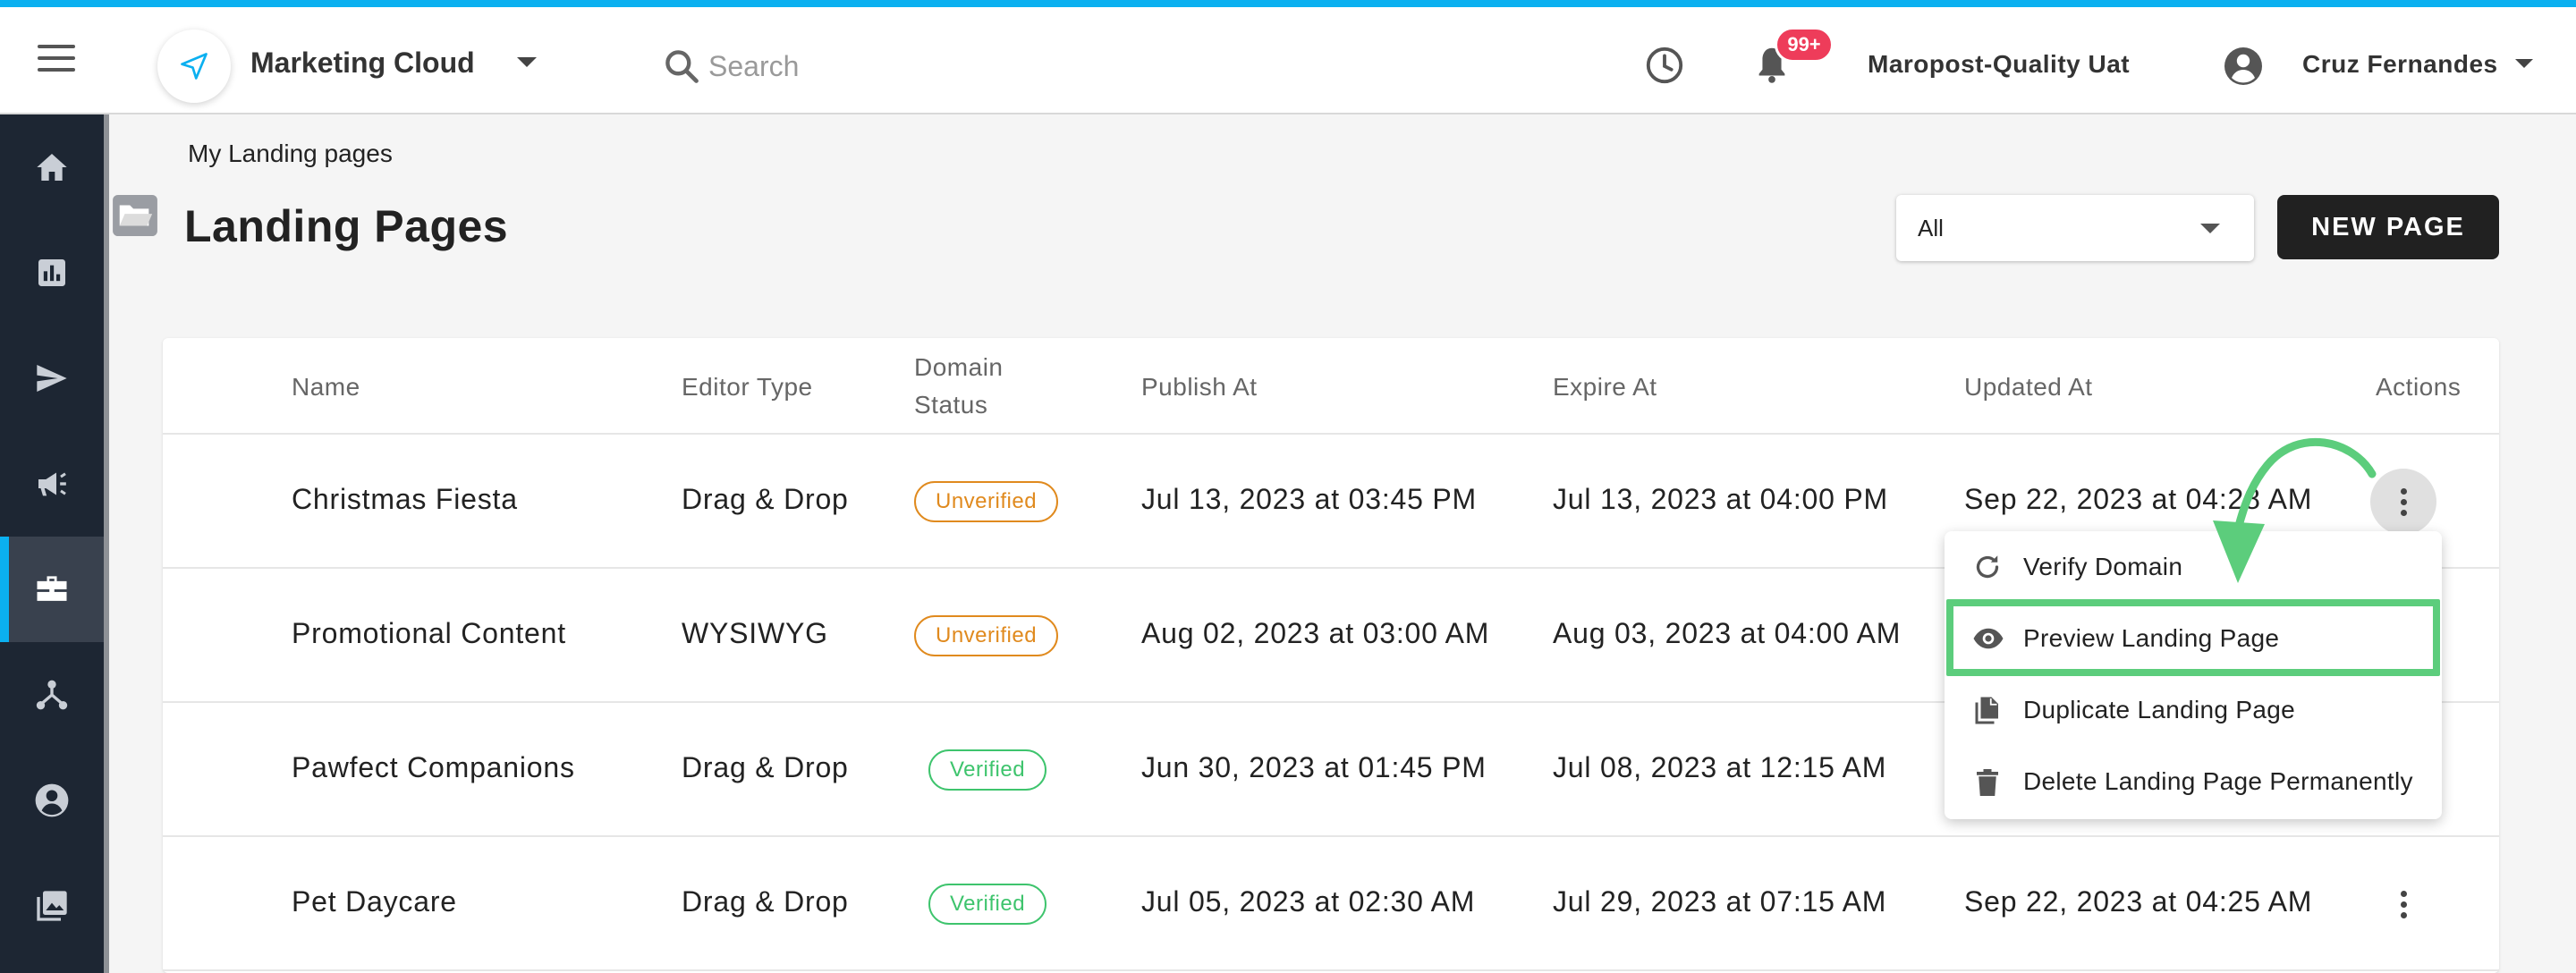 This screenshot has width=2576, height=973. I want to click on row-name: Pet Daycare, so click(374, 901).